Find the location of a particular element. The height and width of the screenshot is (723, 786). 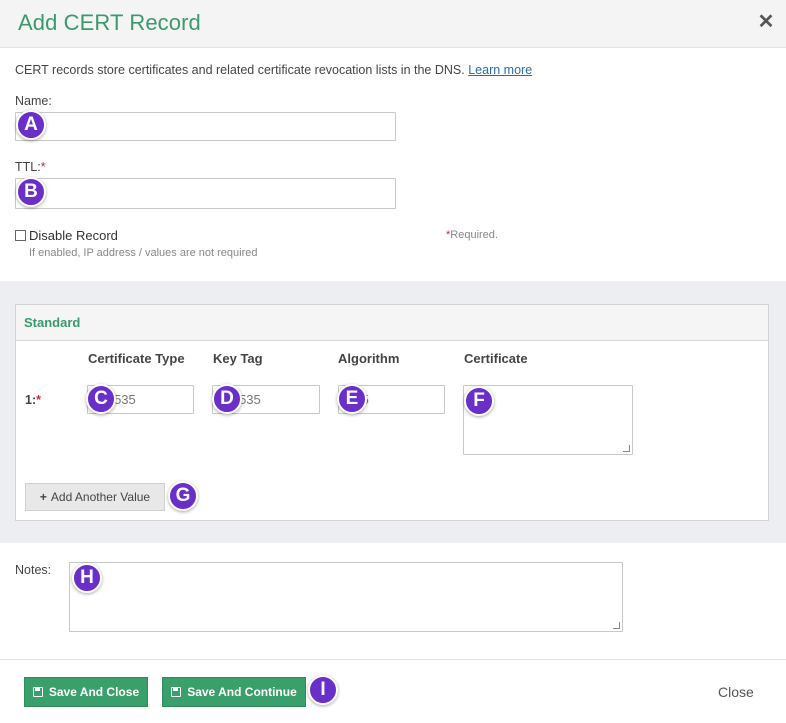

save-and-continue-button: Save And Continue is located at coordinates (234, 692).